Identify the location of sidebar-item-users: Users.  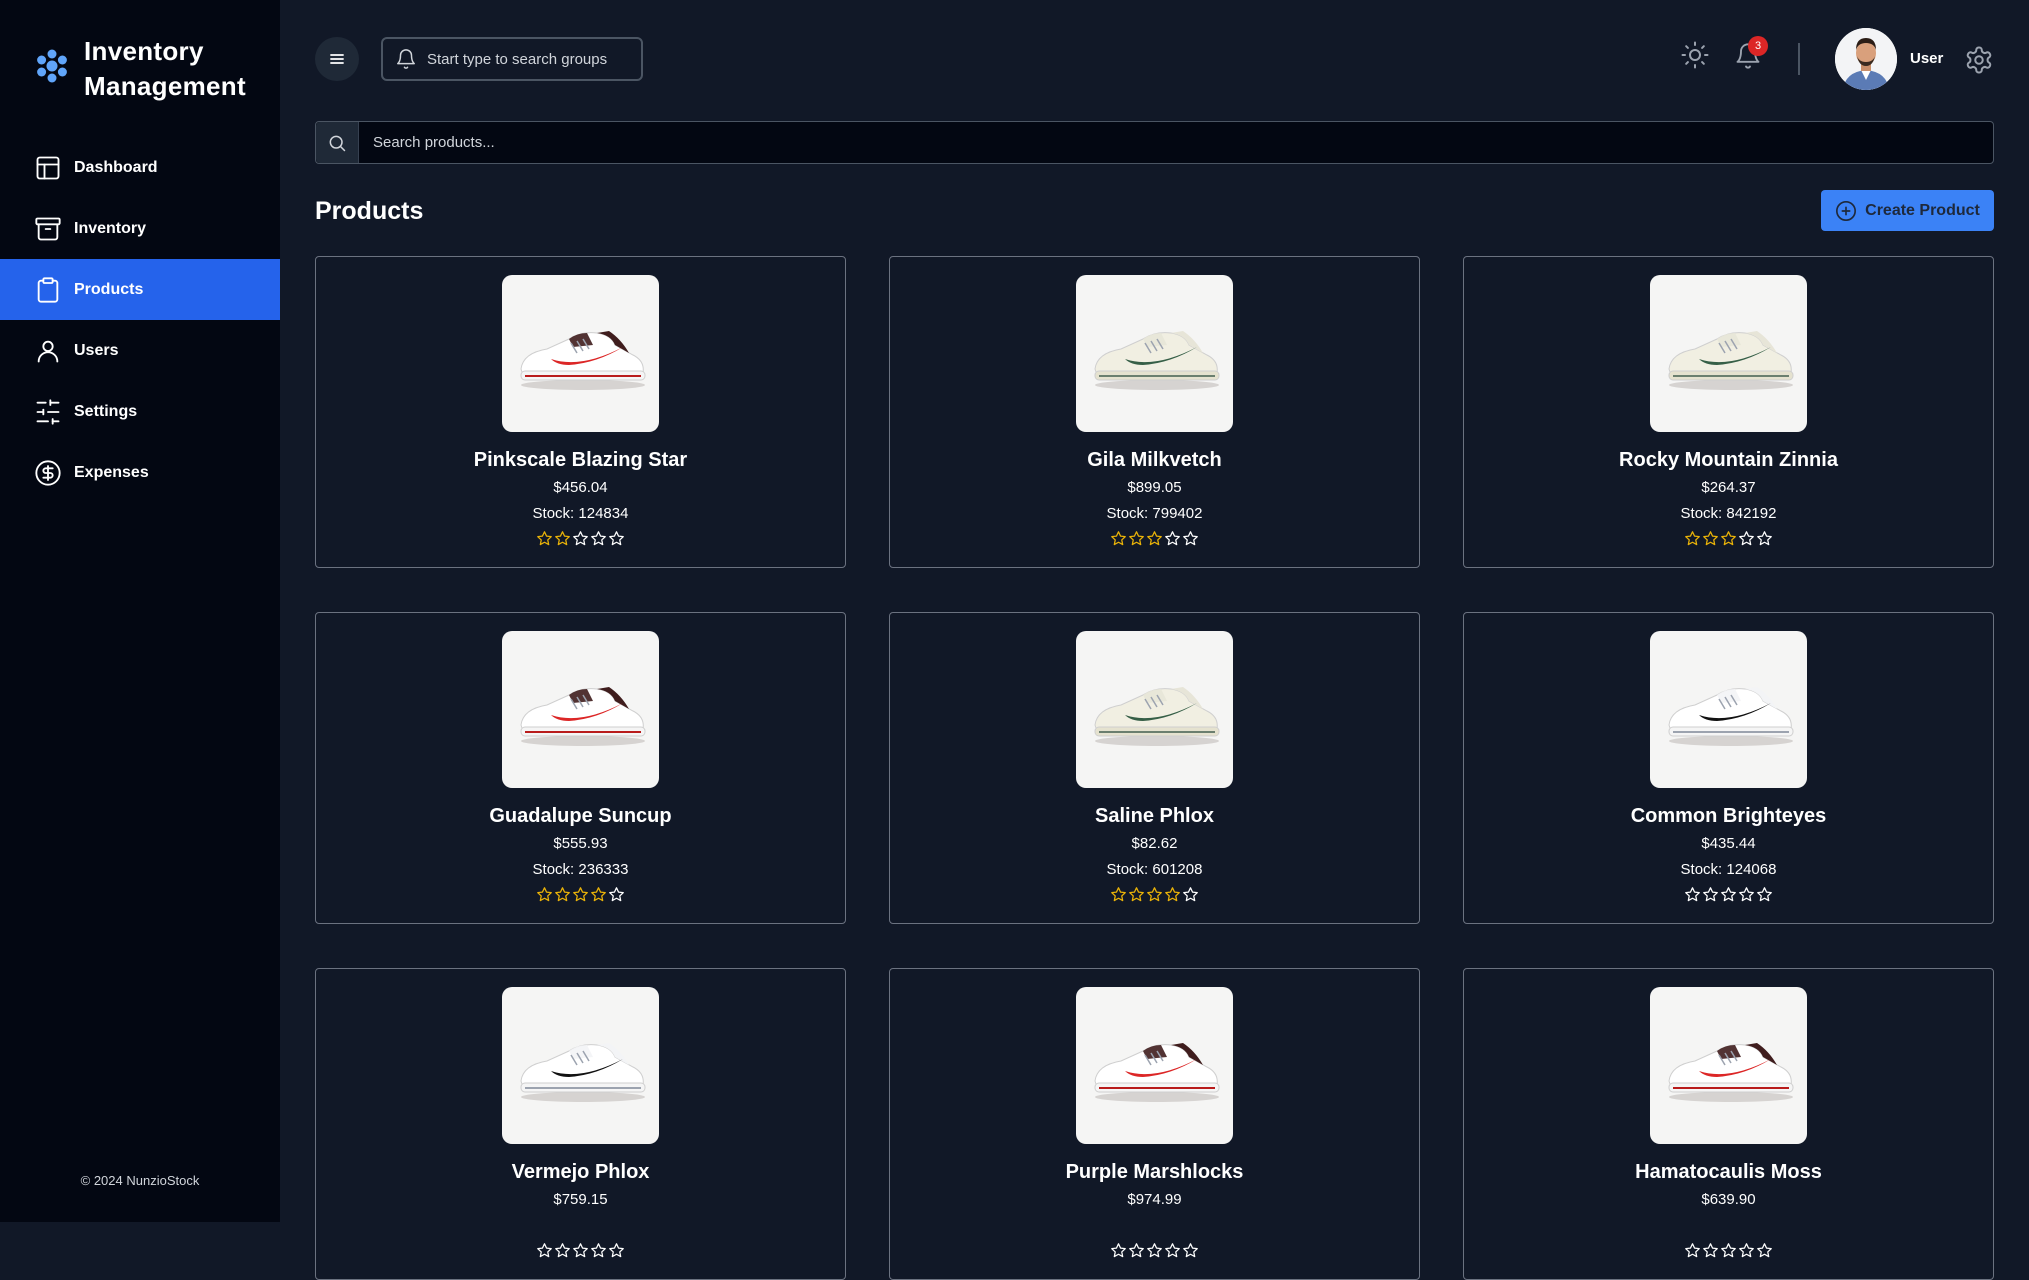
(140, 350).